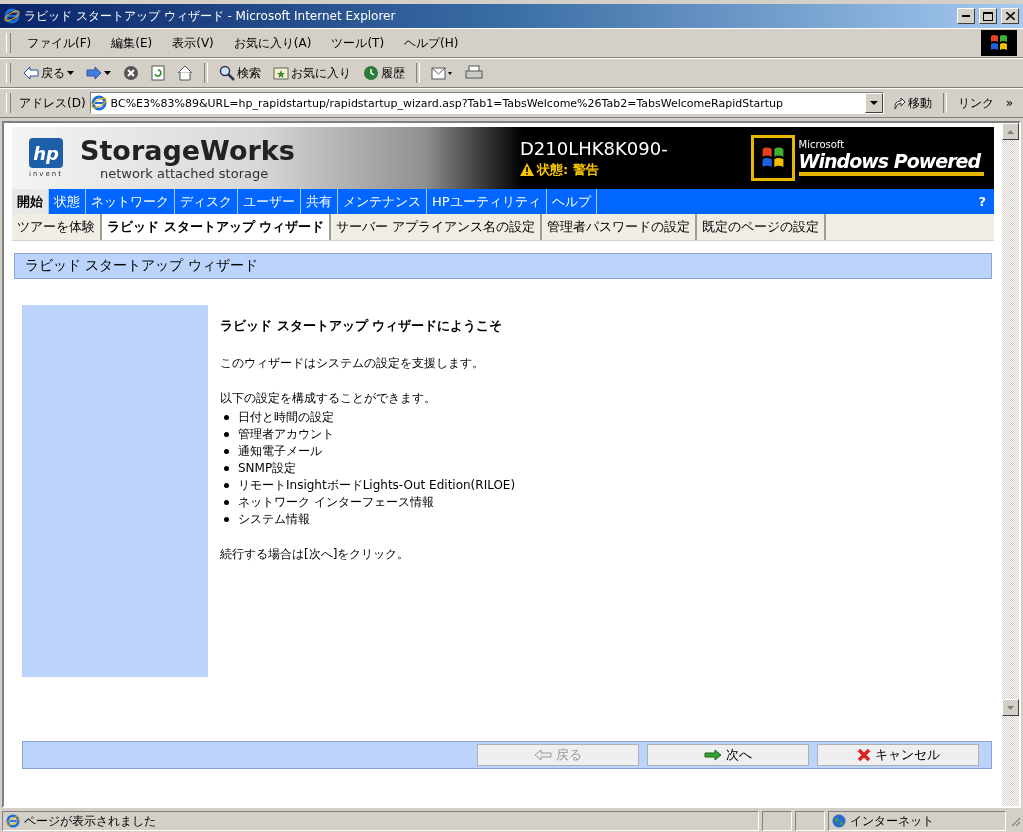  I want to click on nav-tab: 開始, so click(30, 201).